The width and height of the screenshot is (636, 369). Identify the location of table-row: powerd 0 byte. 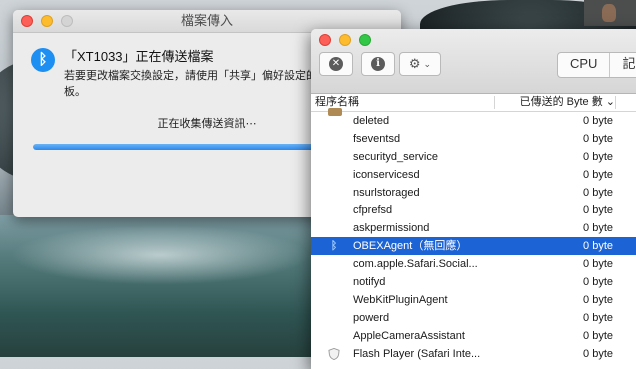
(473, 318).